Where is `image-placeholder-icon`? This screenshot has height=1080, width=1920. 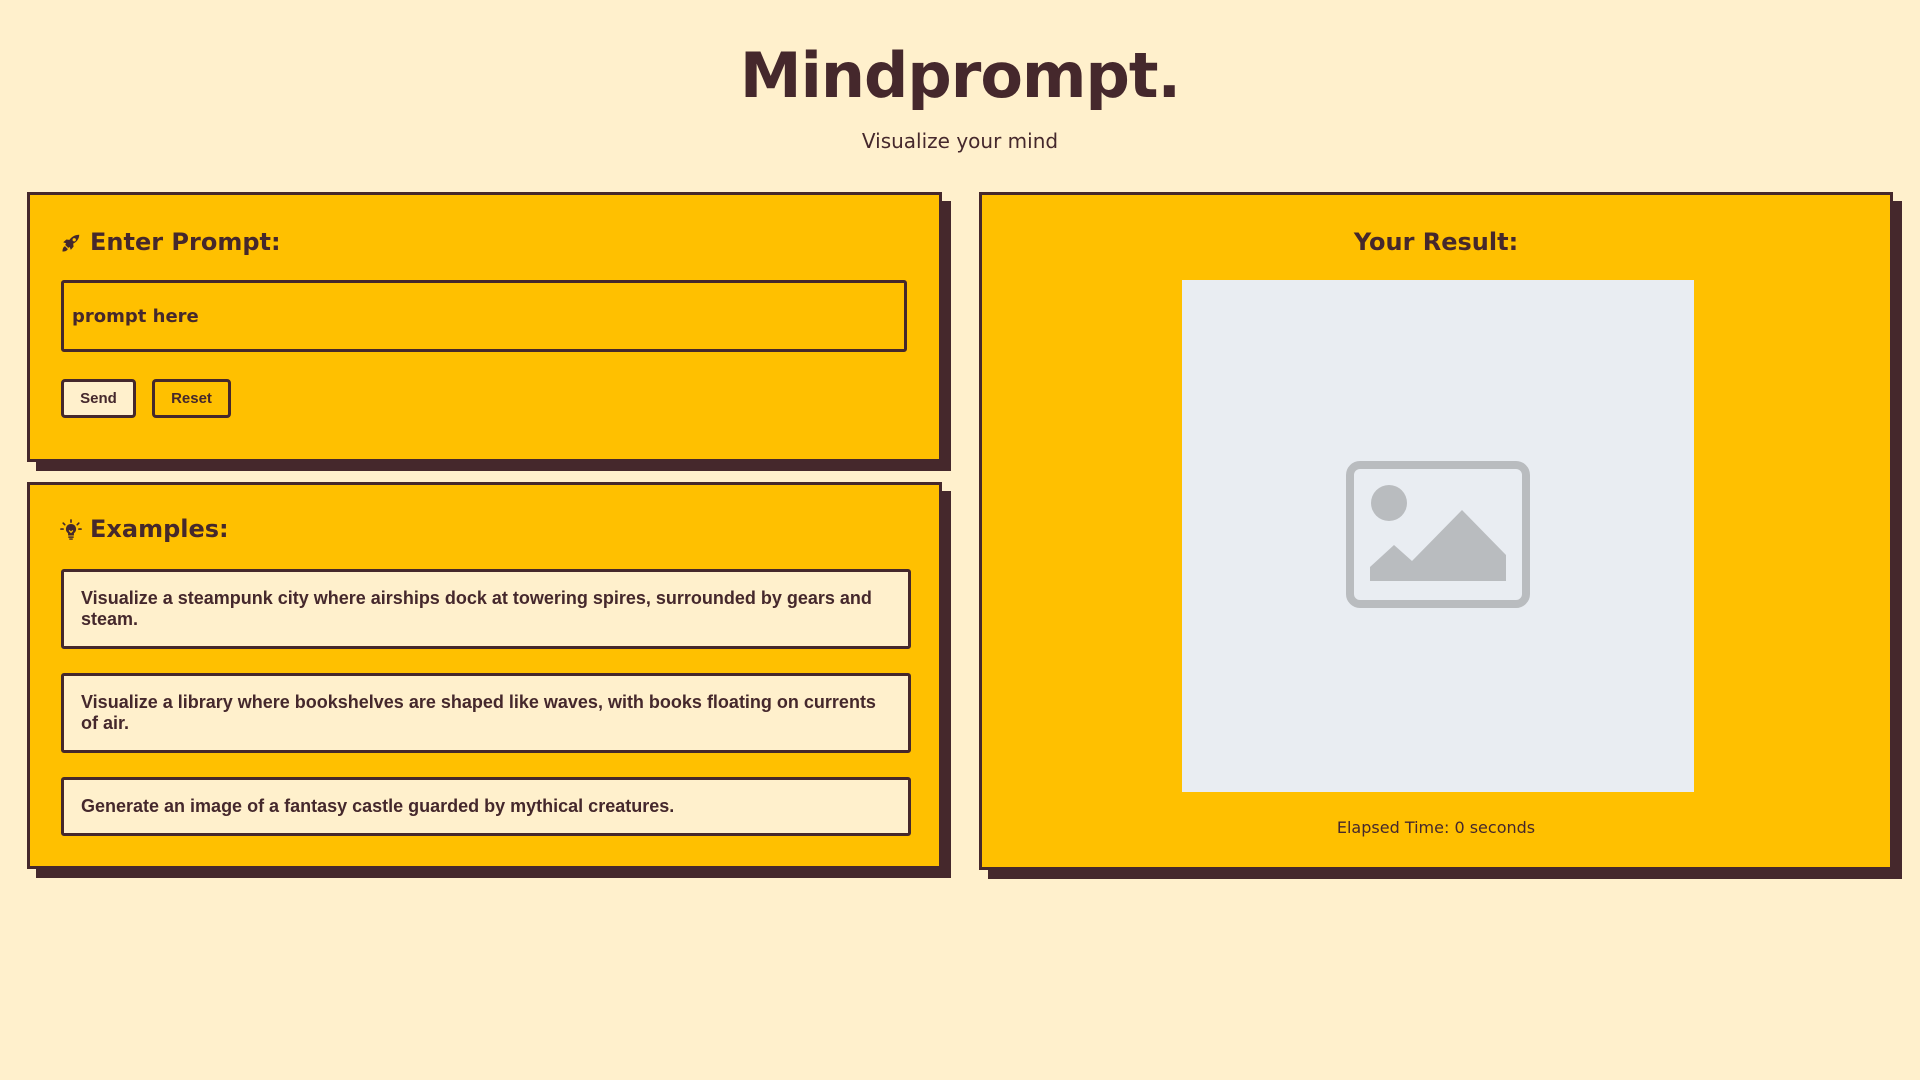
image-placeholder-icon is located at coordinates (1438, 536).